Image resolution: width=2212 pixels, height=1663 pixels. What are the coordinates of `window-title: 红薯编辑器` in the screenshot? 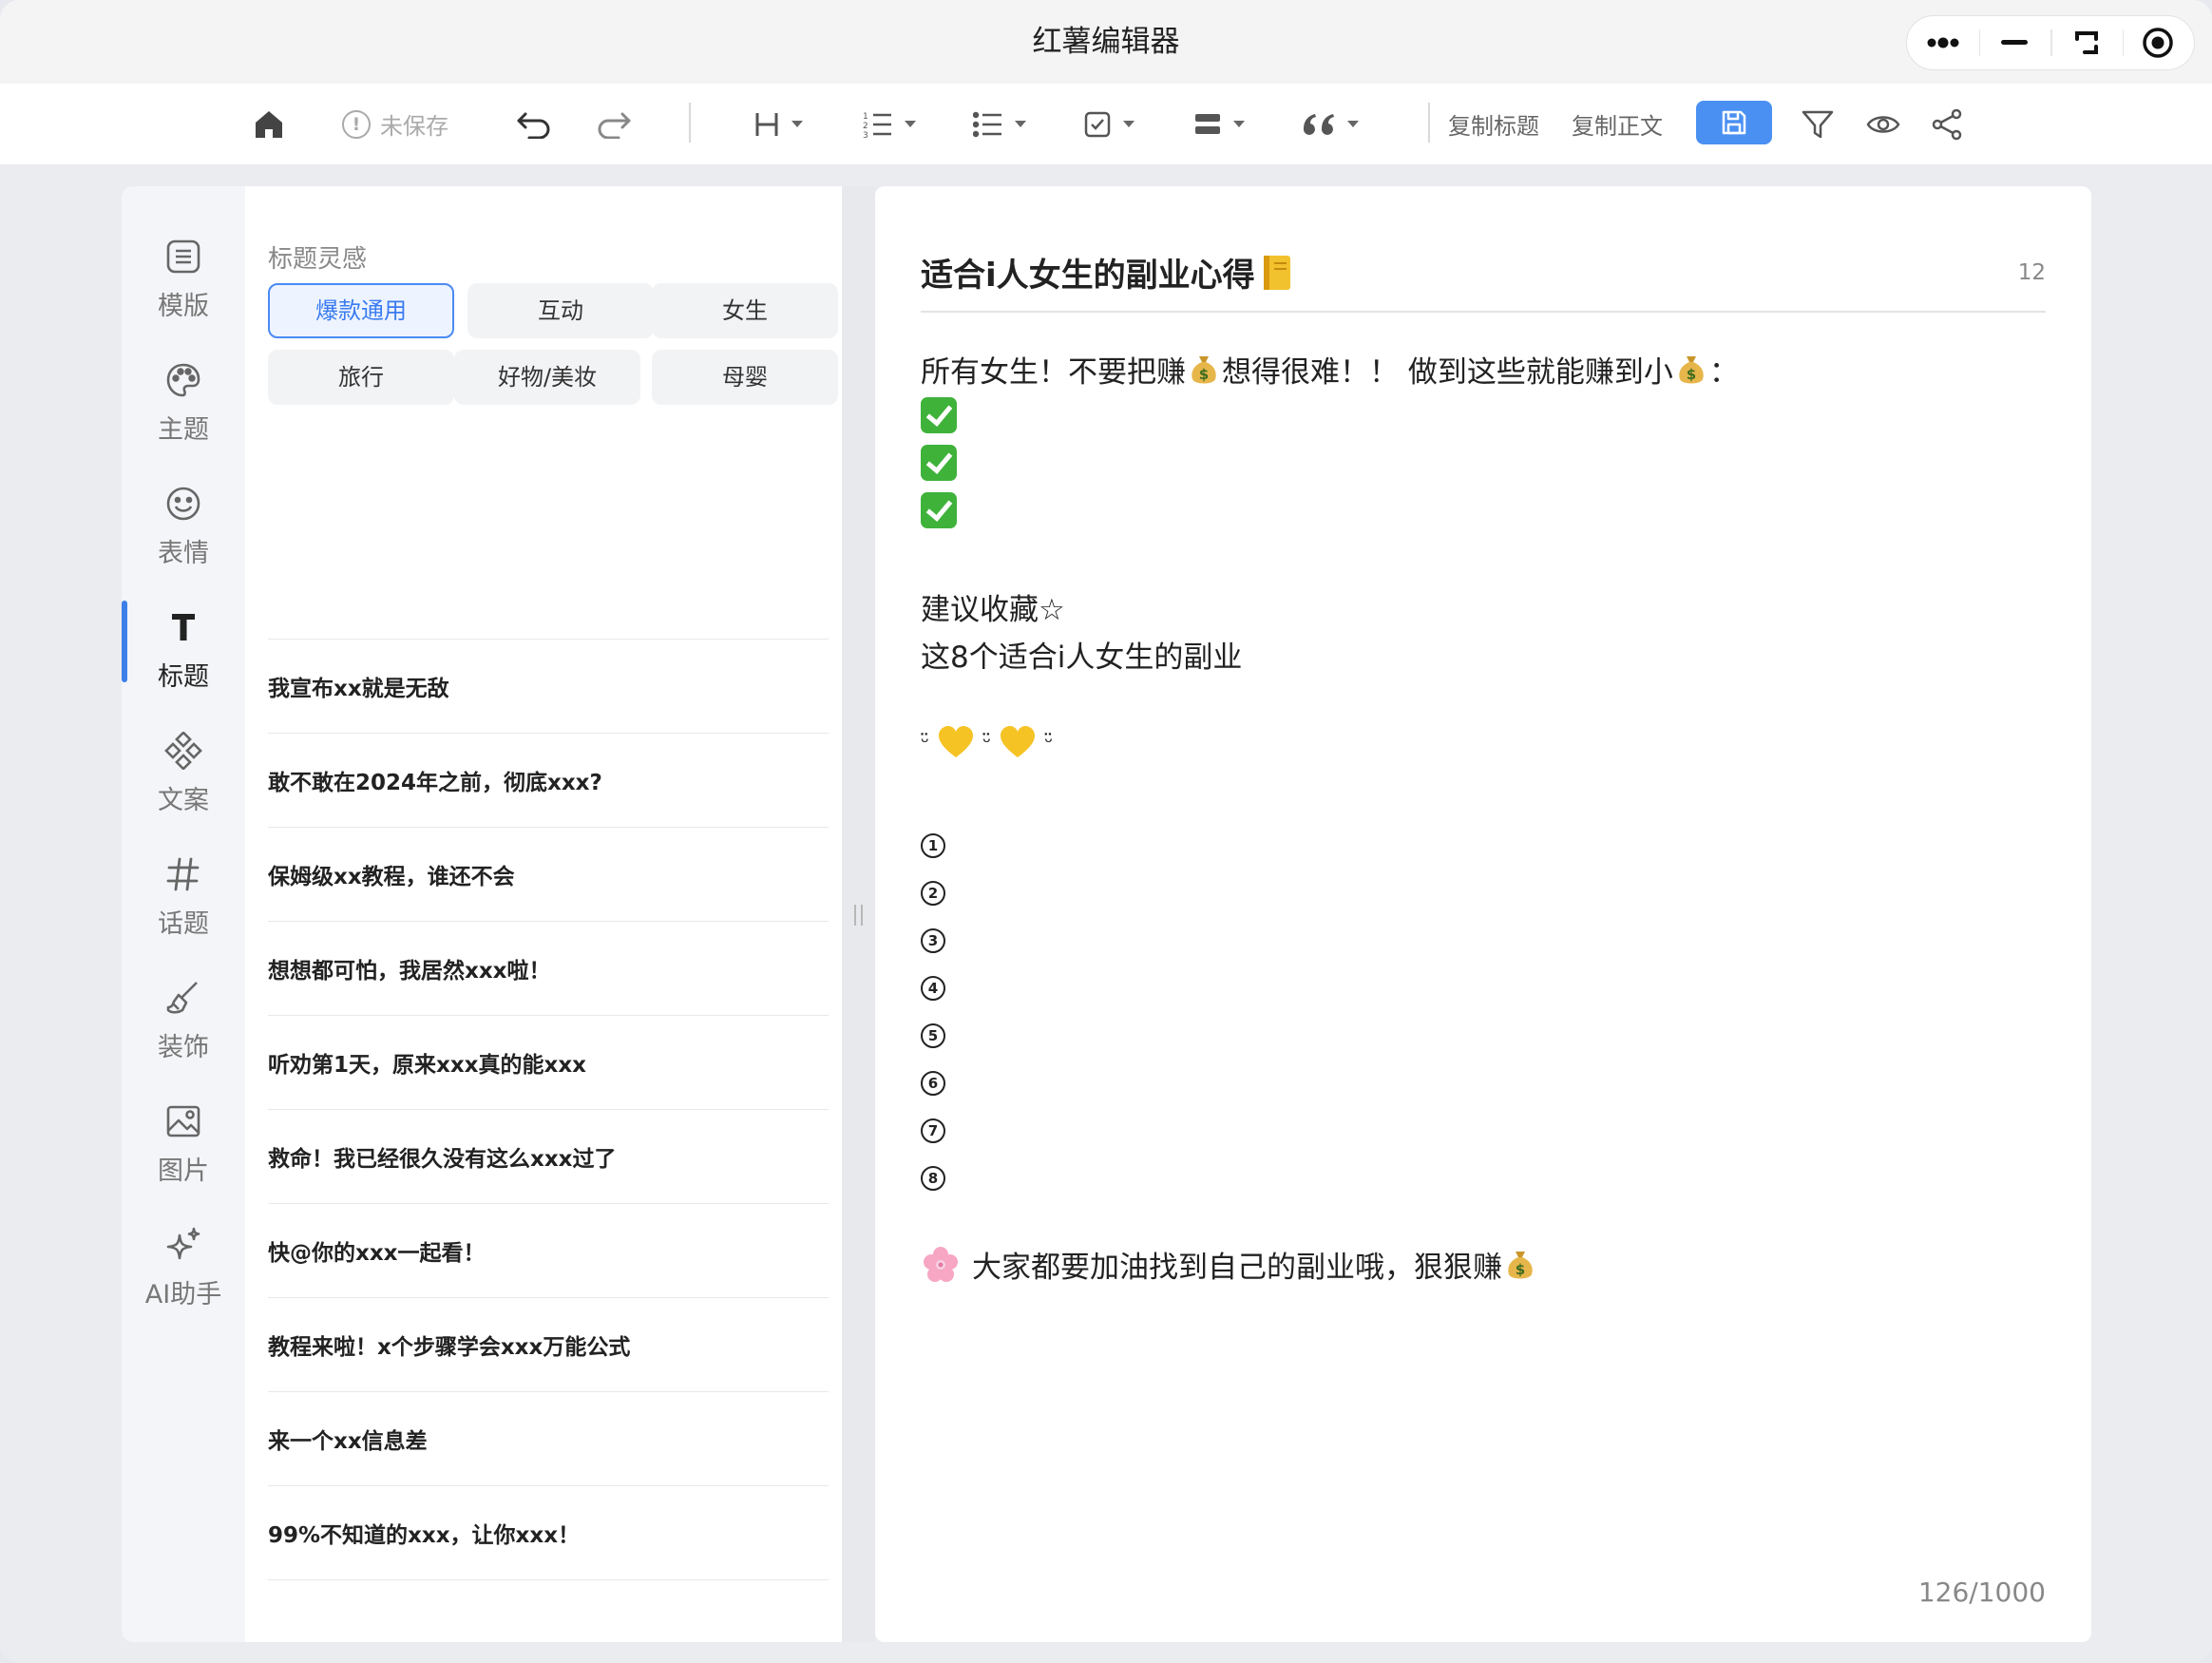 It's located at (1106, 42).